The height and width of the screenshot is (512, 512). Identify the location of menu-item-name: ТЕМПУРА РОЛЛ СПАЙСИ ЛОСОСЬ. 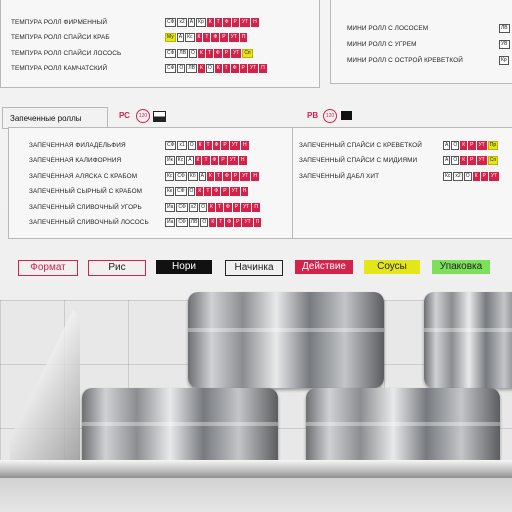
(66, 53).